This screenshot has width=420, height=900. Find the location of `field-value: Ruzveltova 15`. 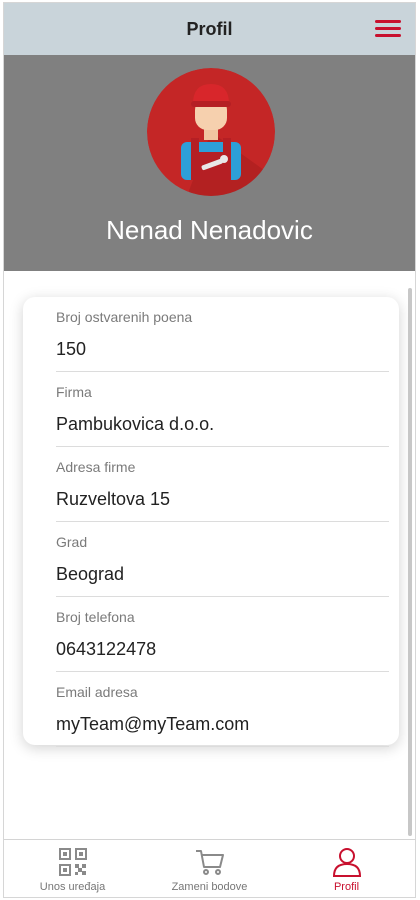

field-value: Ruzveltova 15 is located at coordinates (113, 499).